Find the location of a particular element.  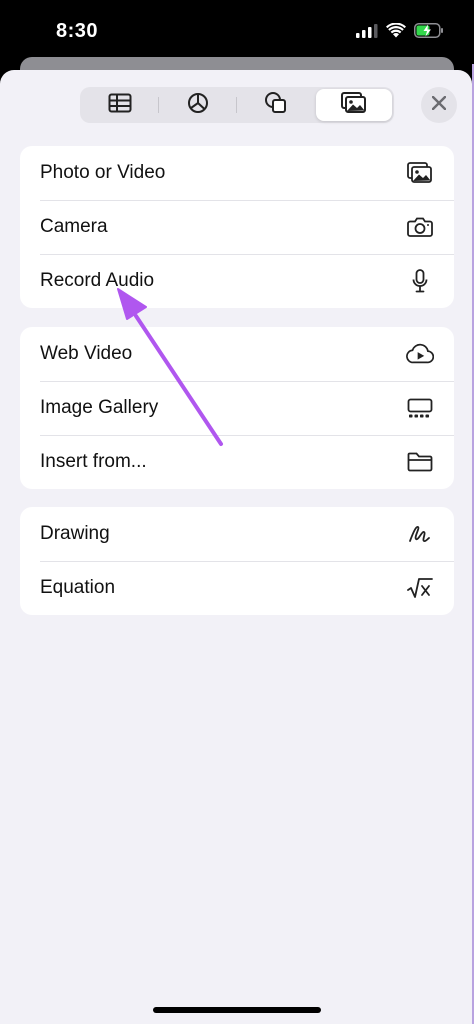

equation-icon is located at coordinates (420, 588).